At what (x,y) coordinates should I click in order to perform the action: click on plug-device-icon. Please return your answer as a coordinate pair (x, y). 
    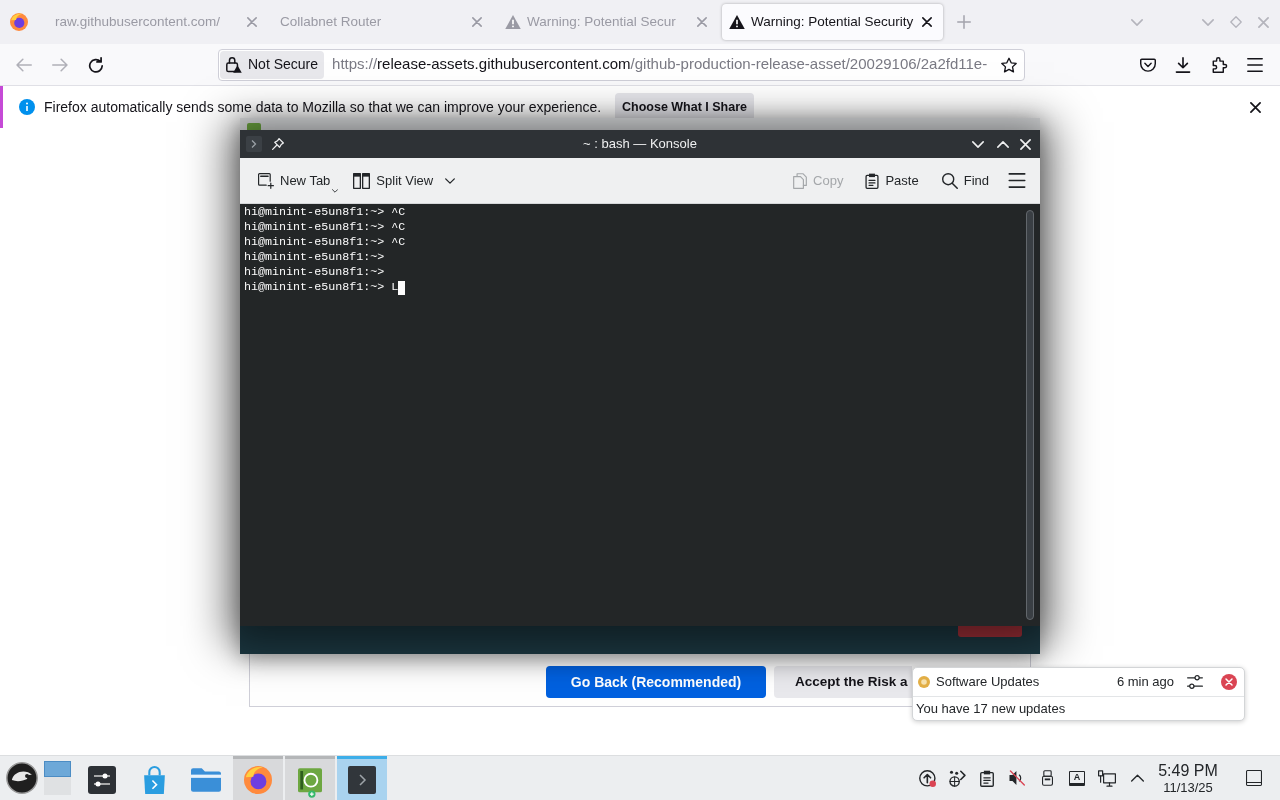
    Looking at the image, I should click on (1047, 778).